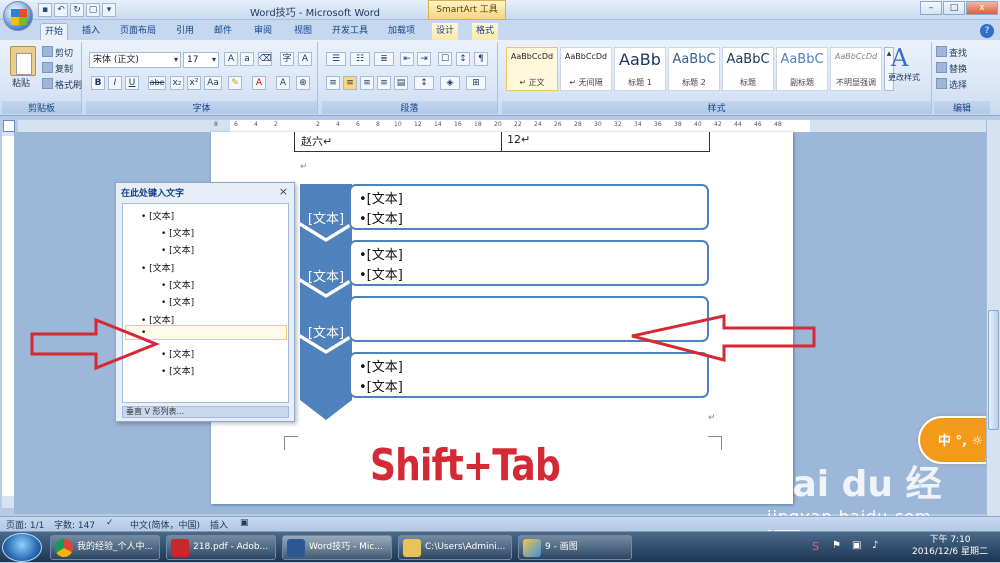  I want to click on char-border-icon: A, so click(305, 59).